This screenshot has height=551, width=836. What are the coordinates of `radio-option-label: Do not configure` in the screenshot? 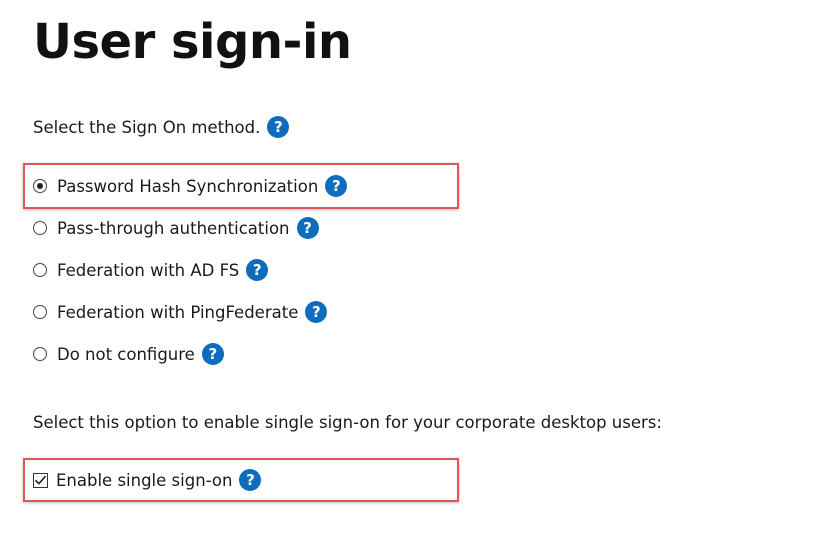 It's located at (126, 354).